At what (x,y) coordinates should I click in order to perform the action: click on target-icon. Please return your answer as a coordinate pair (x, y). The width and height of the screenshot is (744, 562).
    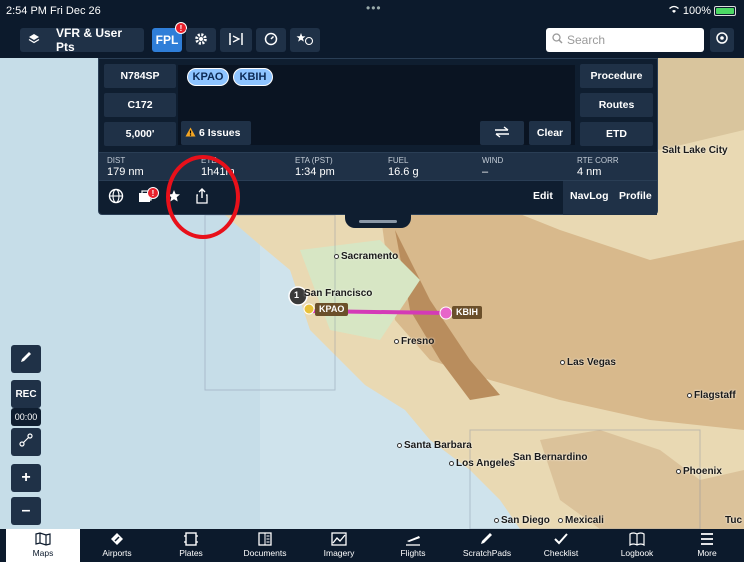
    Looking at the image, I should click on (722, 40).